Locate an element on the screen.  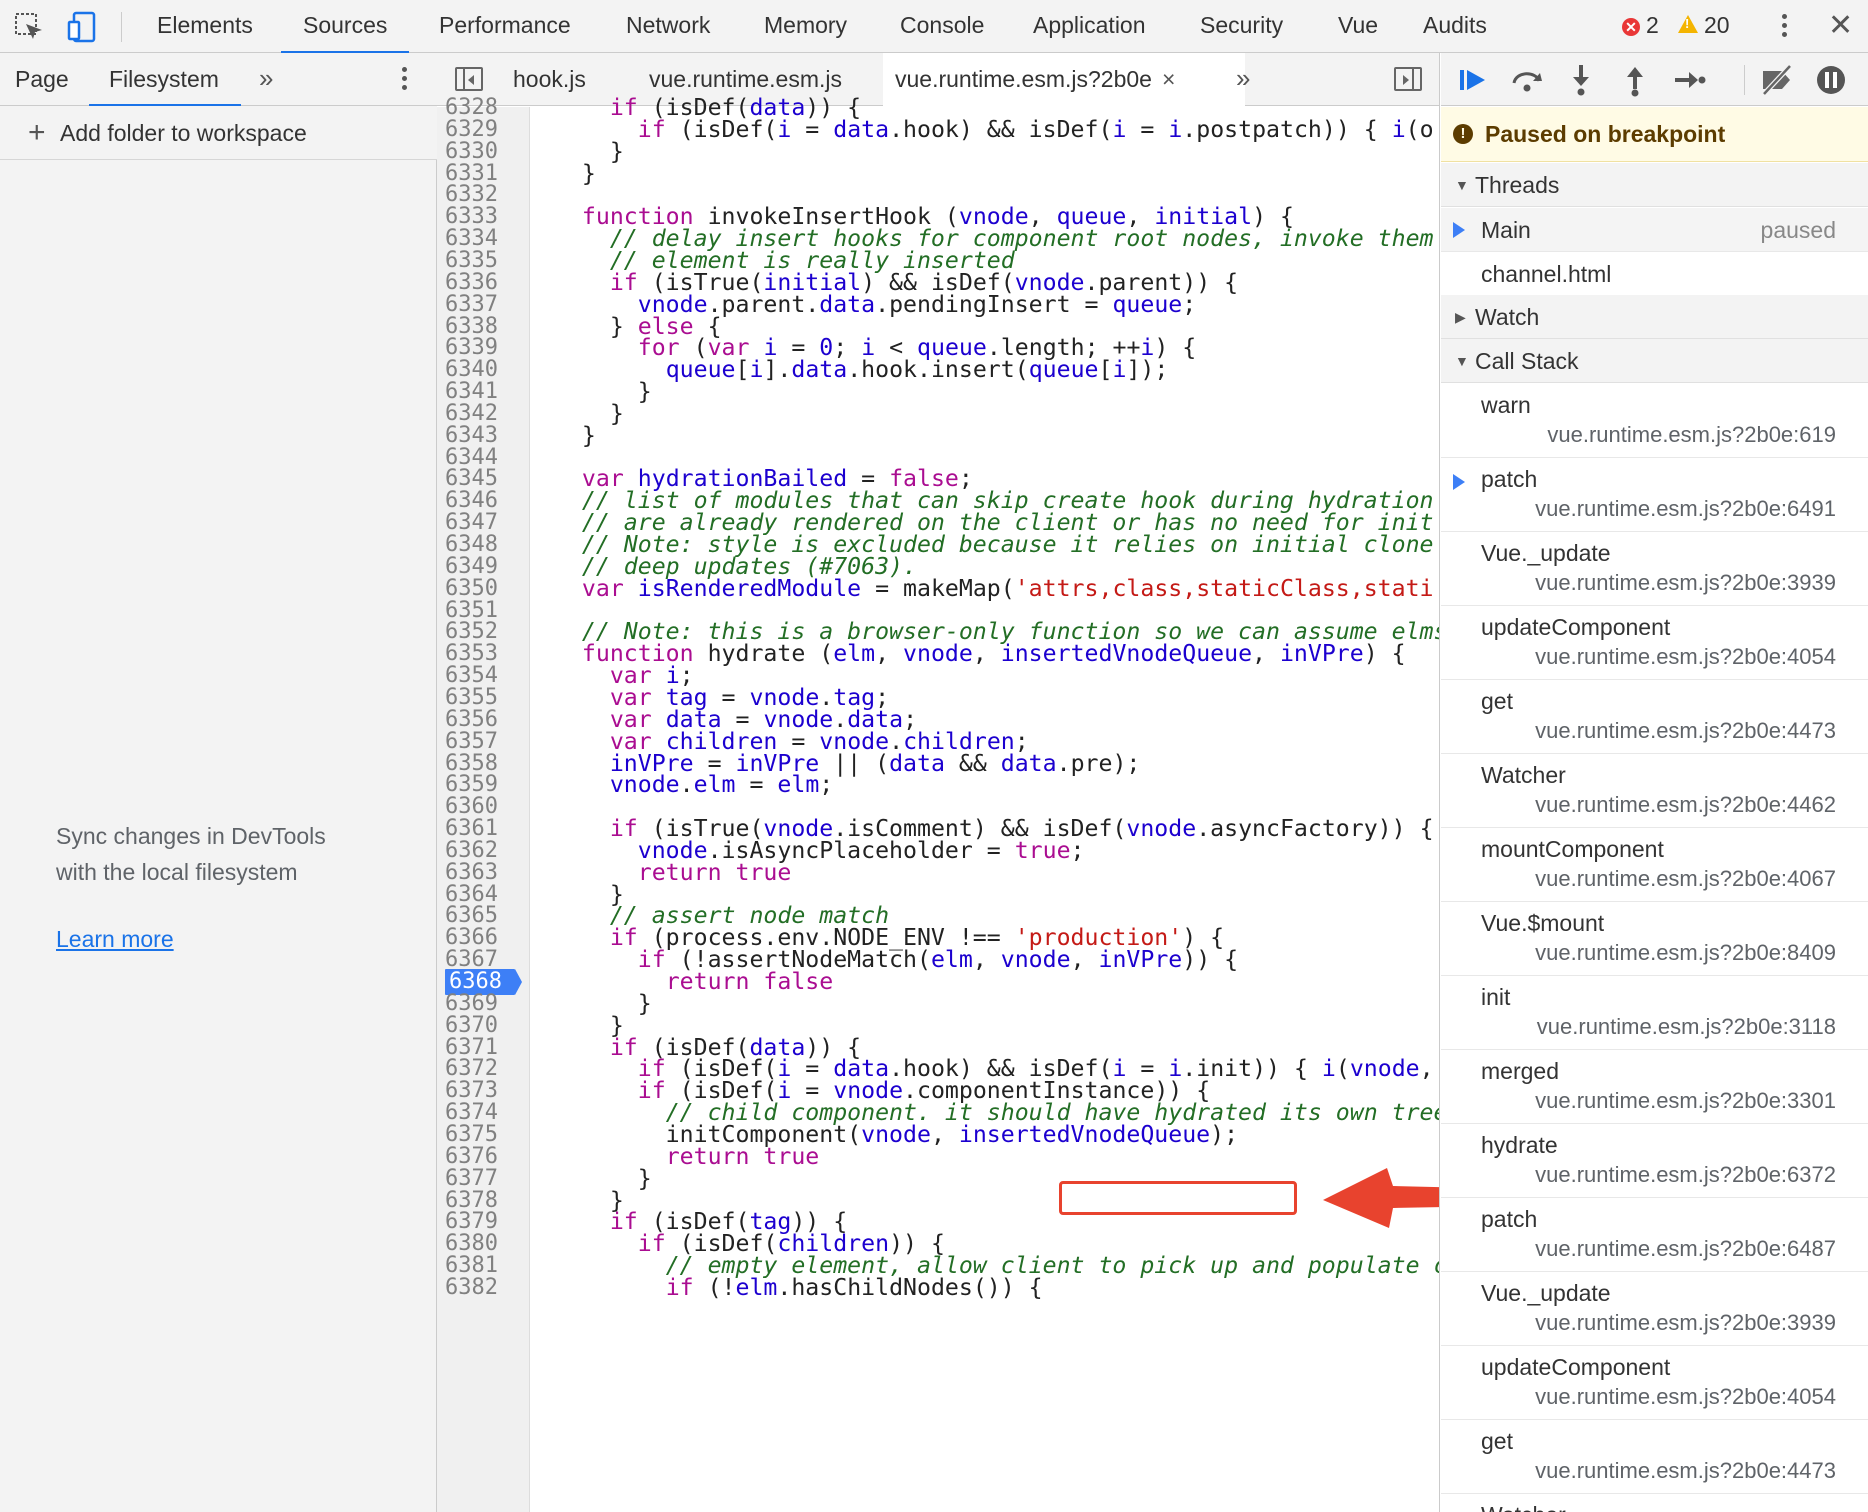
debugger-toolbar-separator is located at coordinates (1744, 80).